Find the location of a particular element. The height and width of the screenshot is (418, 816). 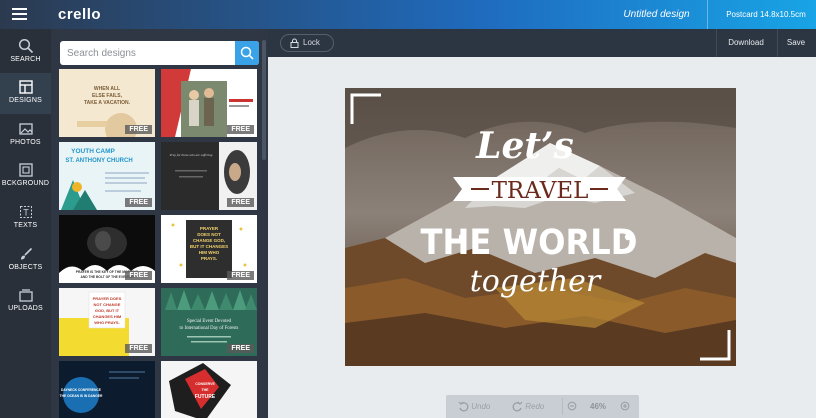

headline-the-world: THE WORLD is located at coordinates (529, 242).